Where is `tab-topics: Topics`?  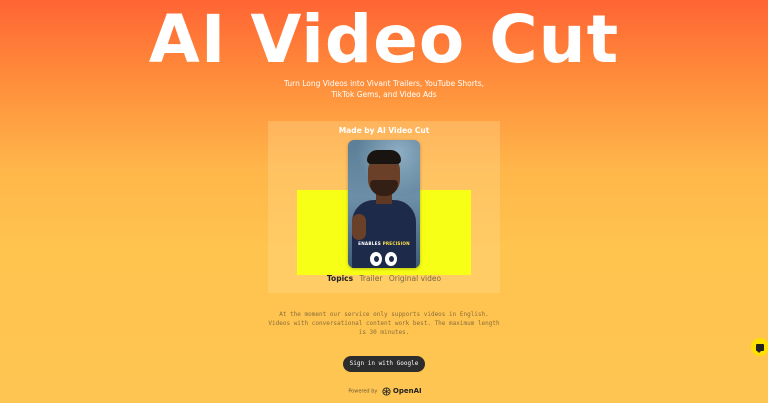
tab-topics: Topics is located at coordinates (340, 278).